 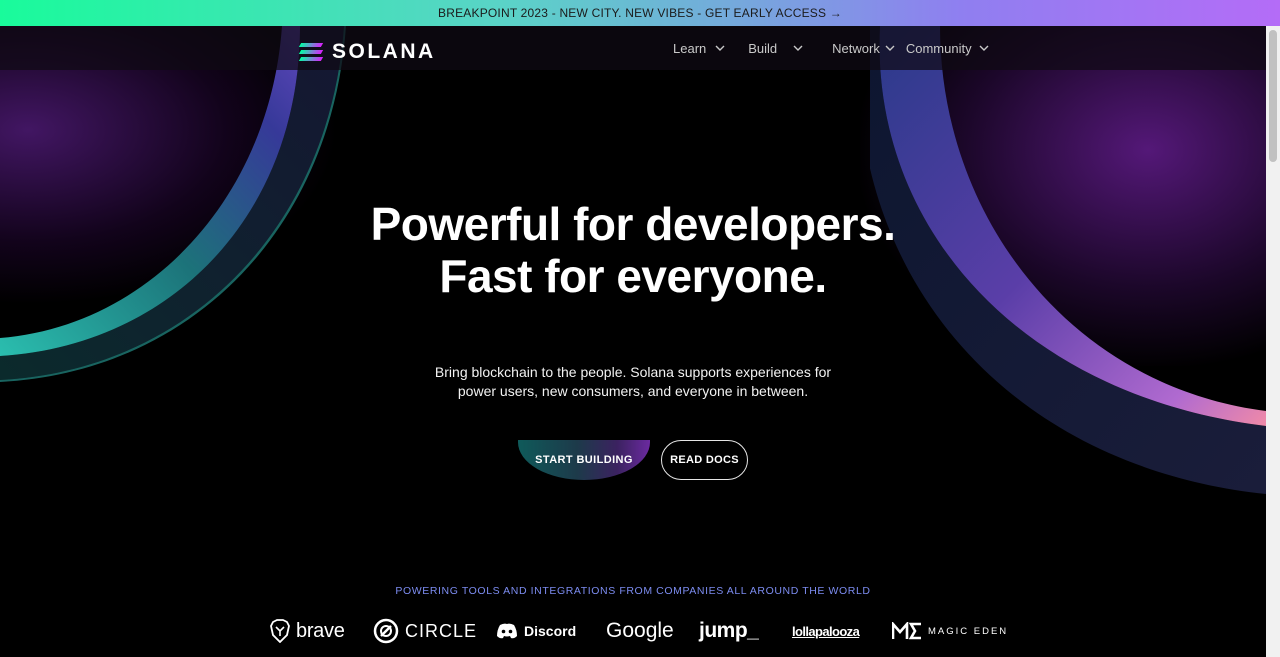 What do you see at coordinates (507, 631) in the screenshot?
I see `discord-icon` at bounding box center [507, 631].